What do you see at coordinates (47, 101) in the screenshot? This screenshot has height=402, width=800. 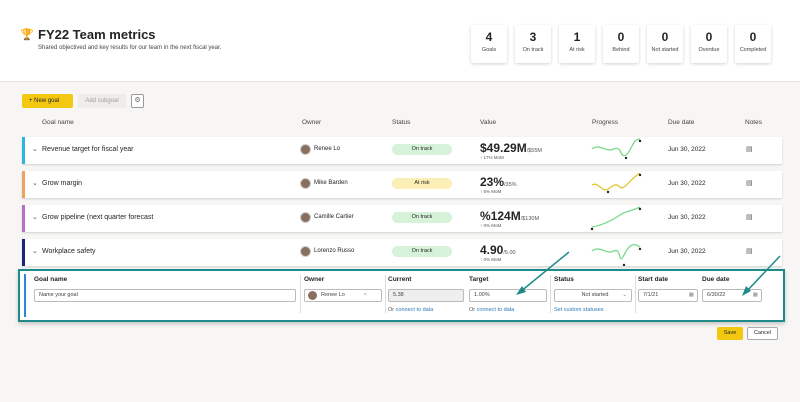 I see `new-goal-button: + New goal` at bounding box center [47, 101].